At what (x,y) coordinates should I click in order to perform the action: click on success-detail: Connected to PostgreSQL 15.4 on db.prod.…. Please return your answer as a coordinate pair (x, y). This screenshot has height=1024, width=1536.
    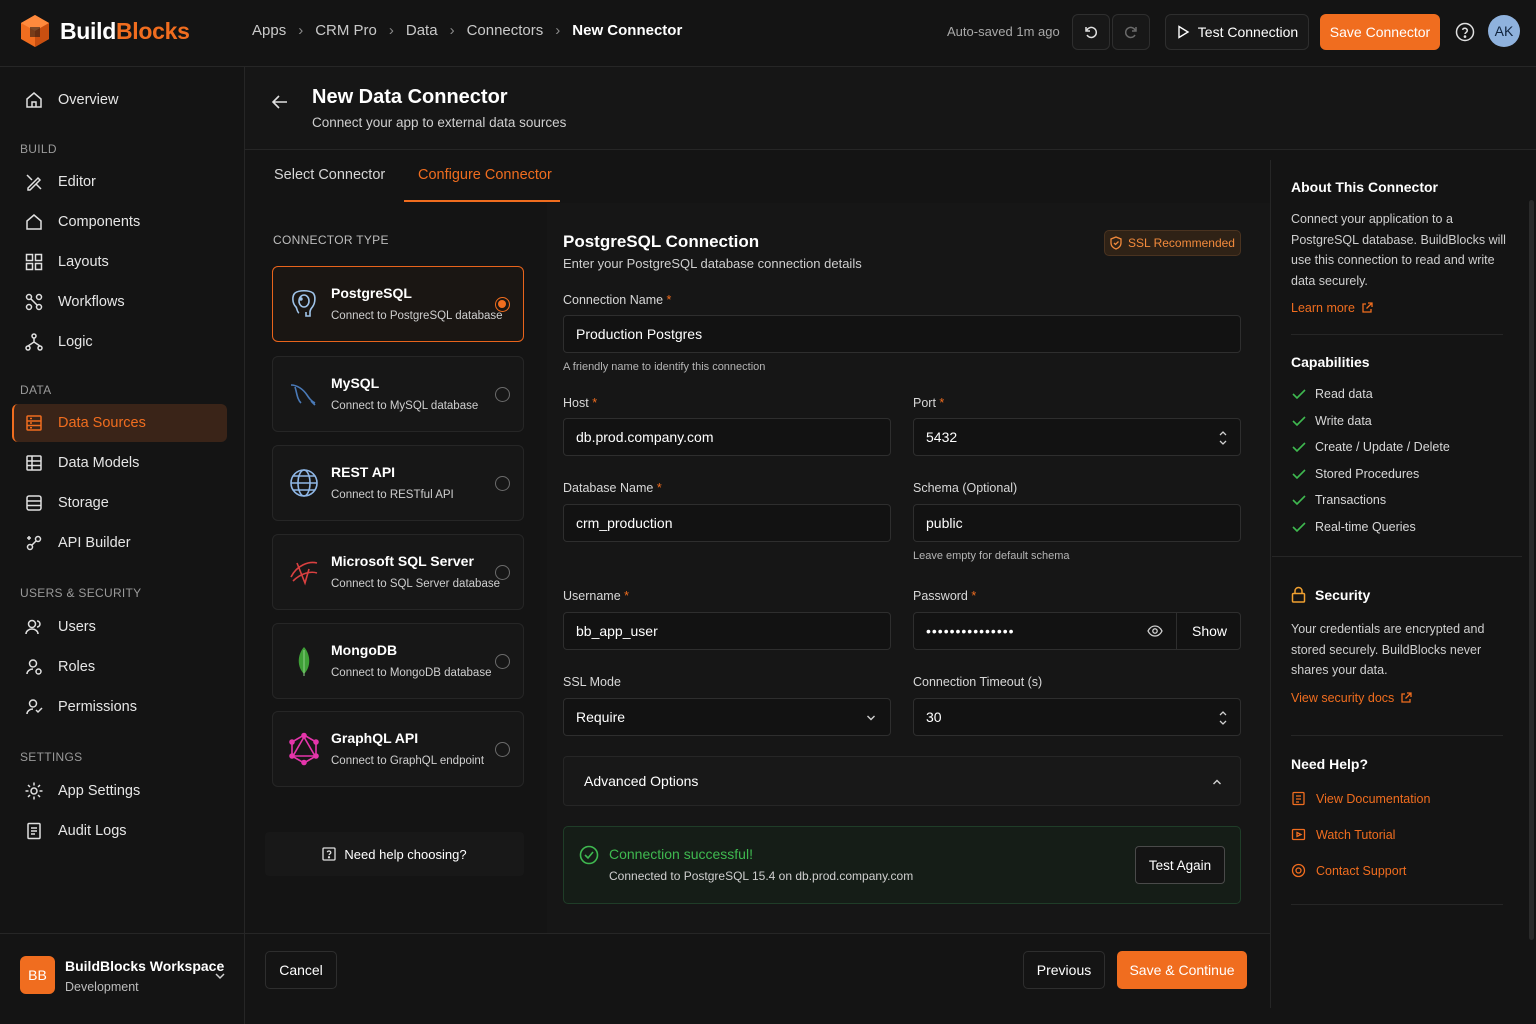
    Looking at the image, I should click on (761, 876).